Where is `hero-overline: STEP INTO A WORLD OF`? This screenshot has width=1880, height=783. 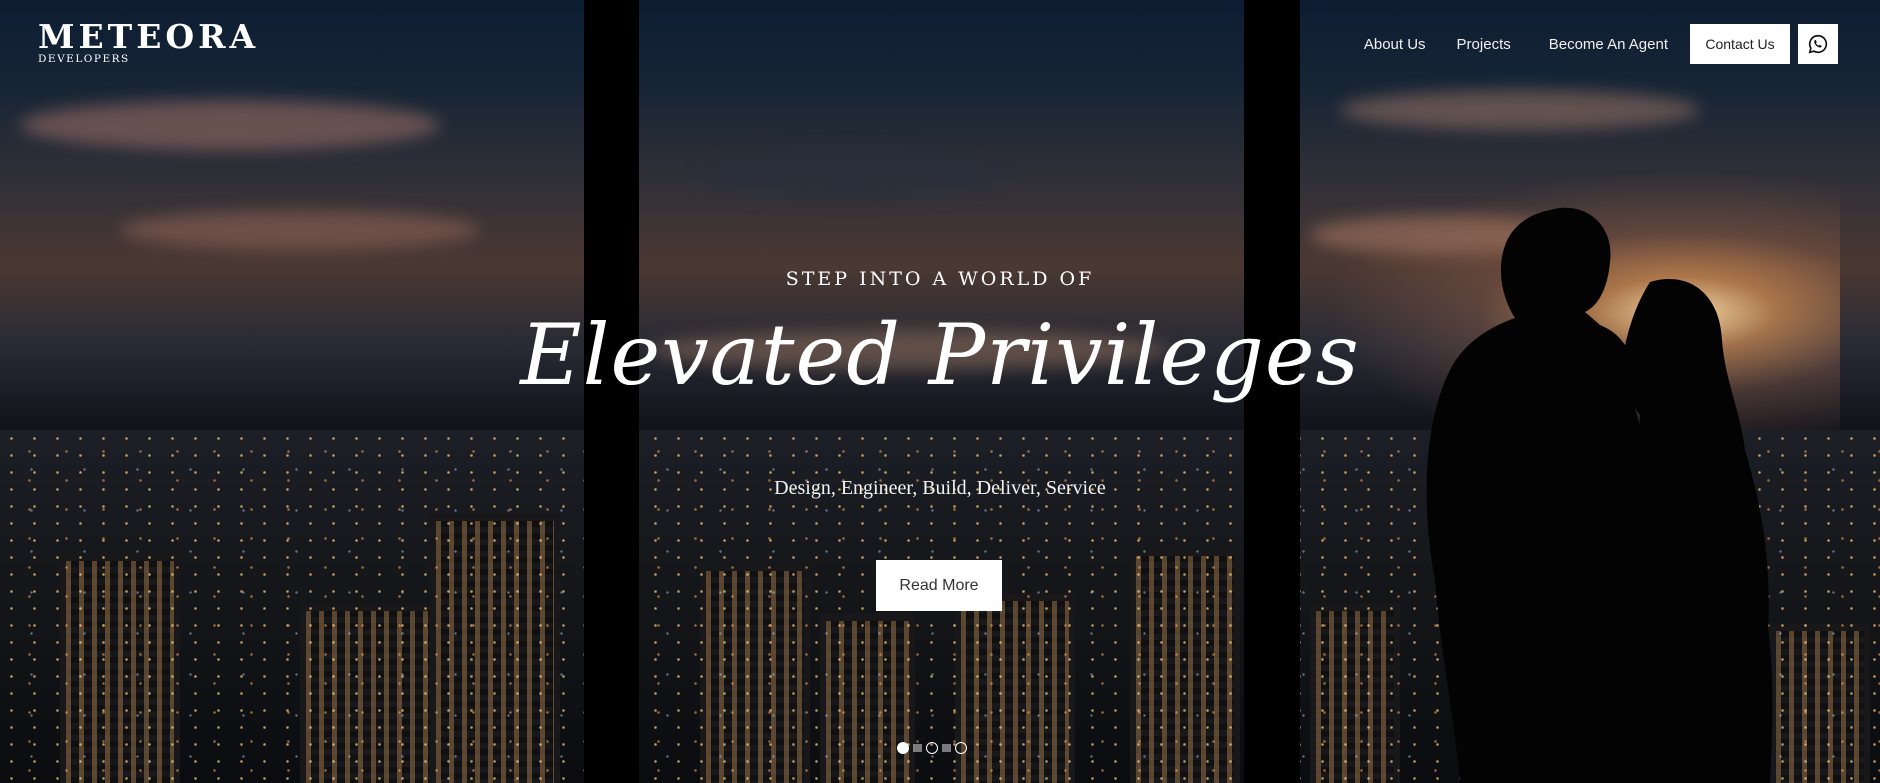 hero-overline: STEP INTO A WORLD OF is located at coordinates (940, 279).